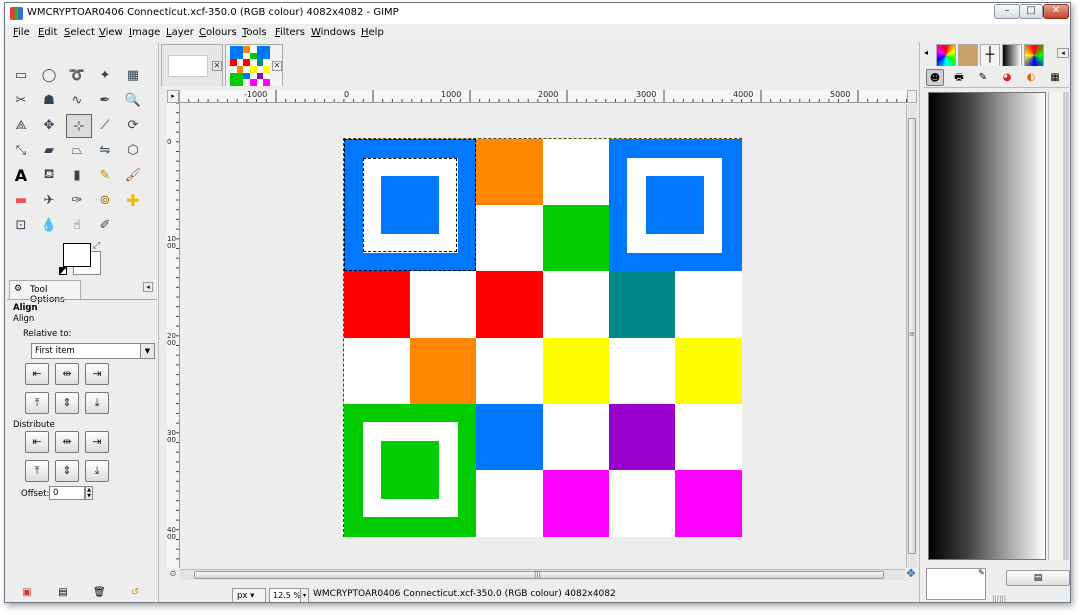 This screenshot has height=615, width=1080. What do you see at coordinates (333, 32) in the screenshot?
I see `menu-windows: Windows` at bounding box center [333, 32].